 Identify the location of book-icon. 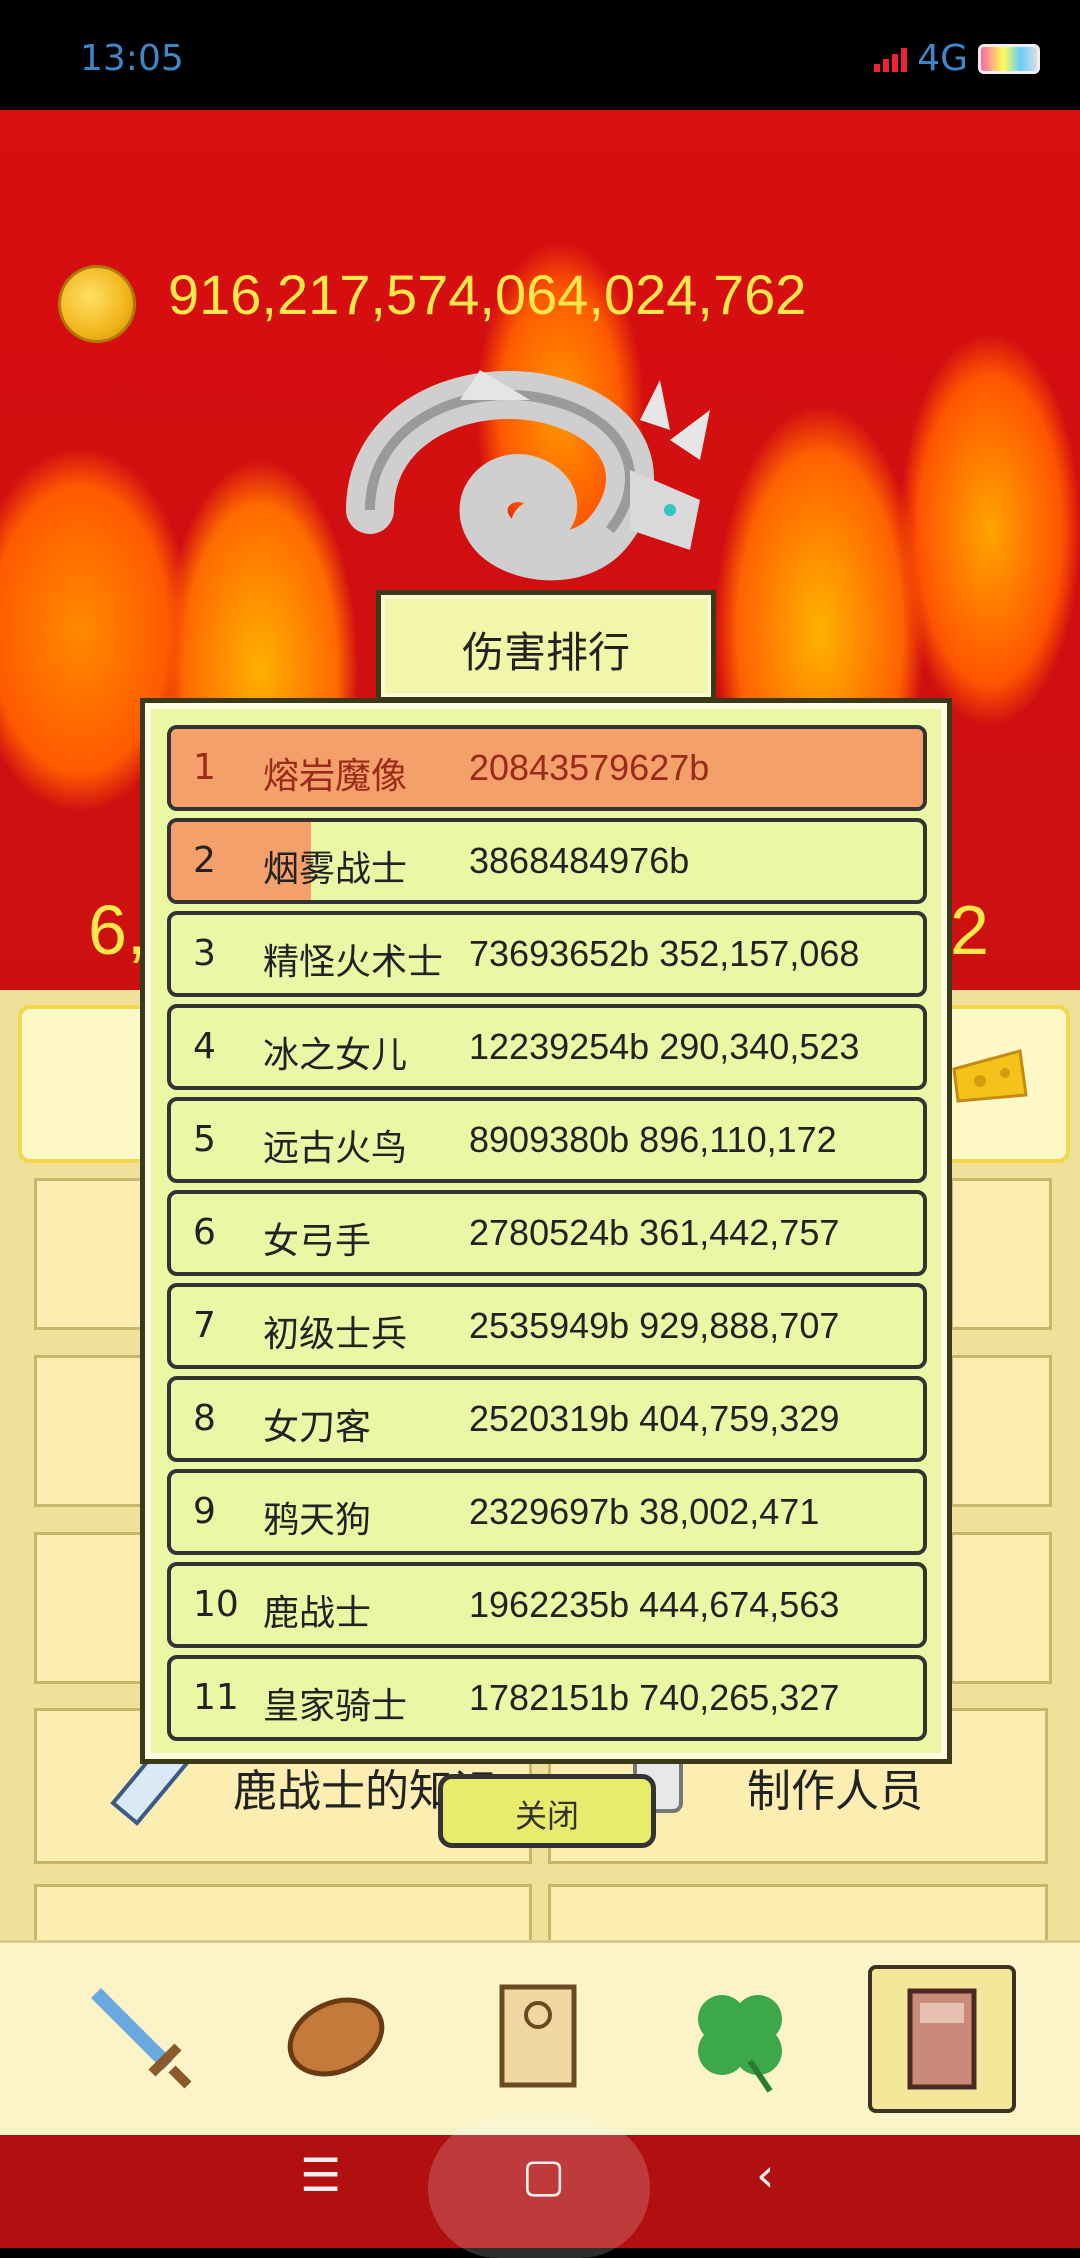
(942, 2039).